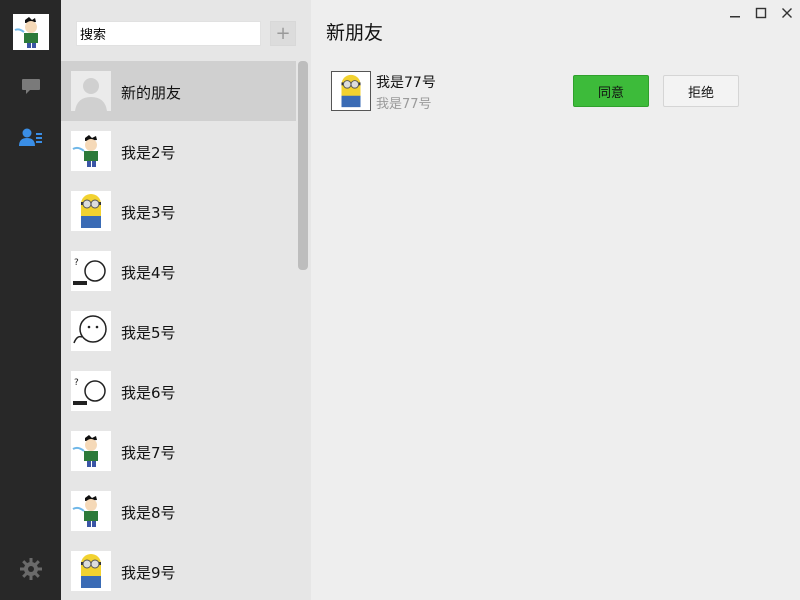 The width and height of the screenshot is (800, 600). Describe the element at coordinates (178, 151) in the screenshot. I see `contact-item: 我是2号` at that location.